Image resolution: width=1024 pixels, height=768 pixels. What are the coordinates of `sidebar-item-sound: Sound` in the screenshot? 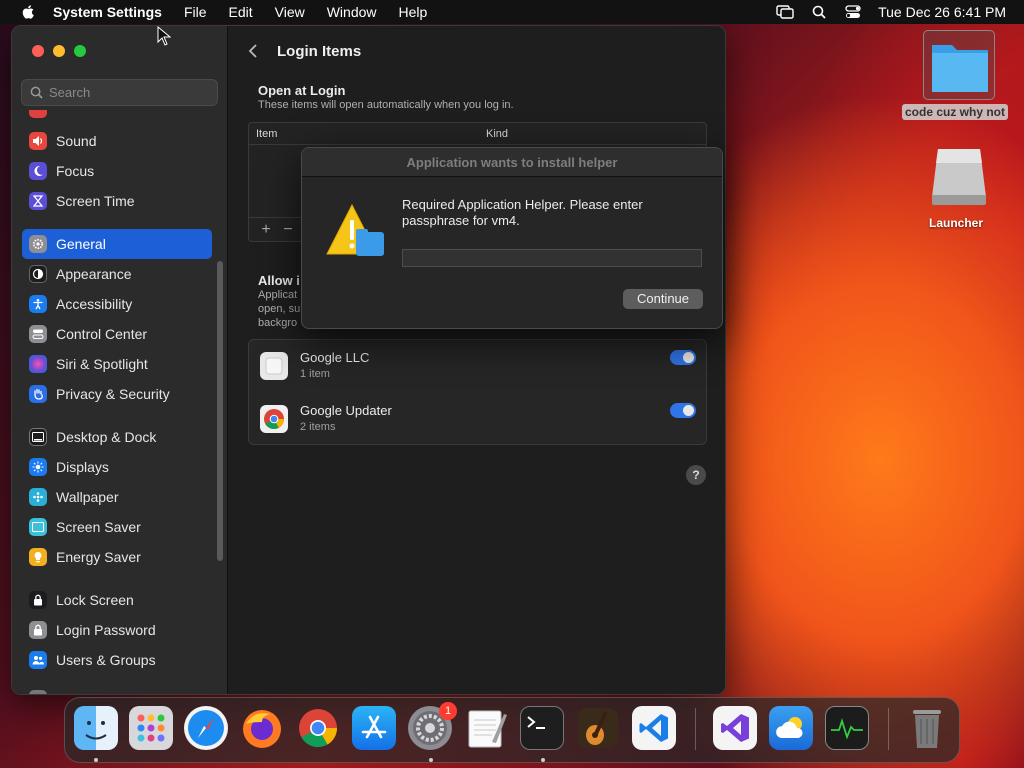 It's located at (117, 141).